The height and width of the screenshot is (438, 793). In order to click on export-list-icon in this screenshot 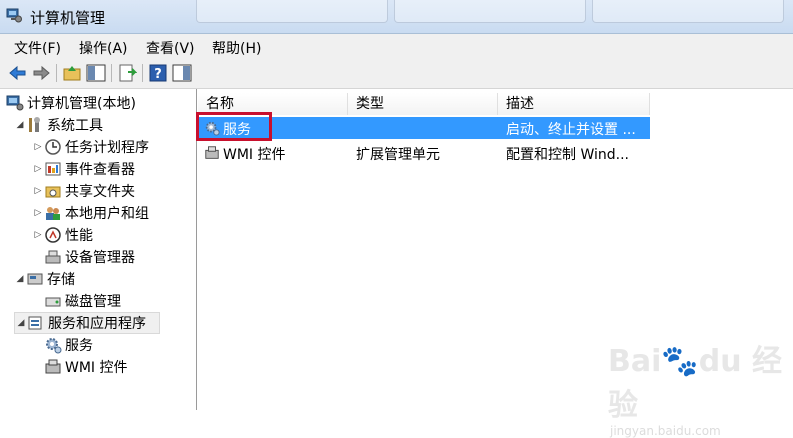, I will do `click(127, 73)`.